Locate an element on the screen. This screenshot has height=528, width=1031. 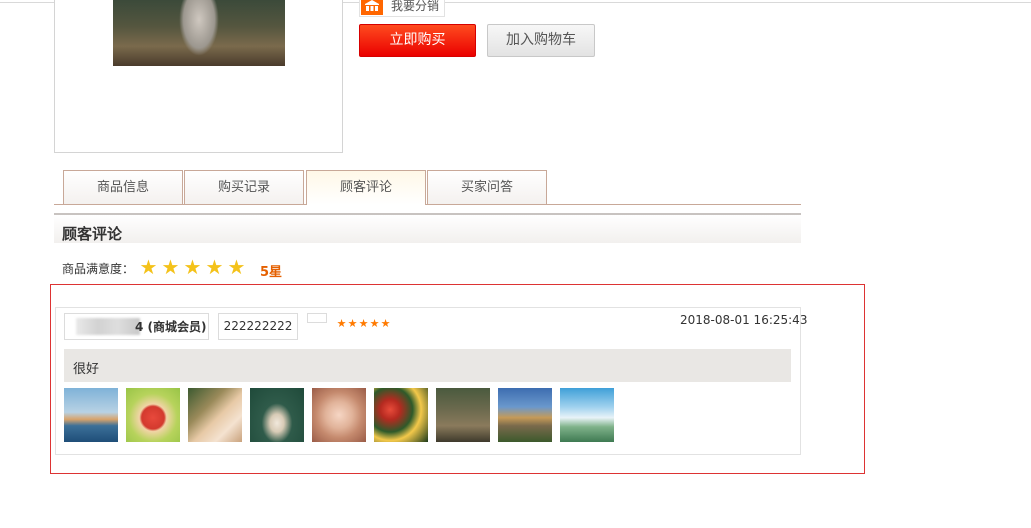
shop-roof-glyph is located at coordinates (372, 5).